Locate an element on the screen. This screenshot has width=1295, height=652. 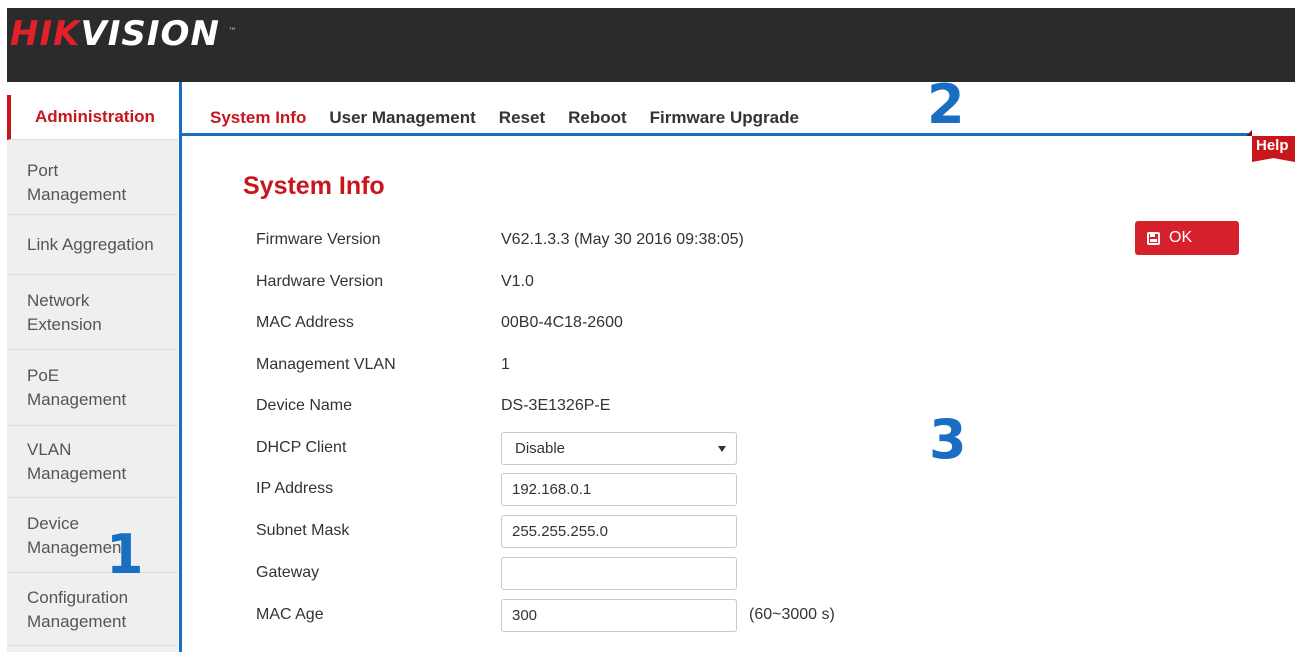
tab-firmware-upgrade: Firmware Upgrade is located at coordinates (724, 120).